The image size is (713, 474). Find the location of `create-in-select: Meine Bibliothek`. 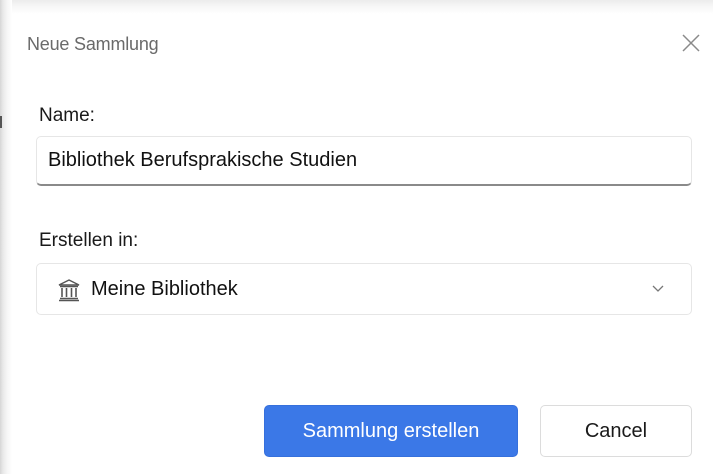

create-in-select: Meine Bibliothek is located at coordinates (364, 289).